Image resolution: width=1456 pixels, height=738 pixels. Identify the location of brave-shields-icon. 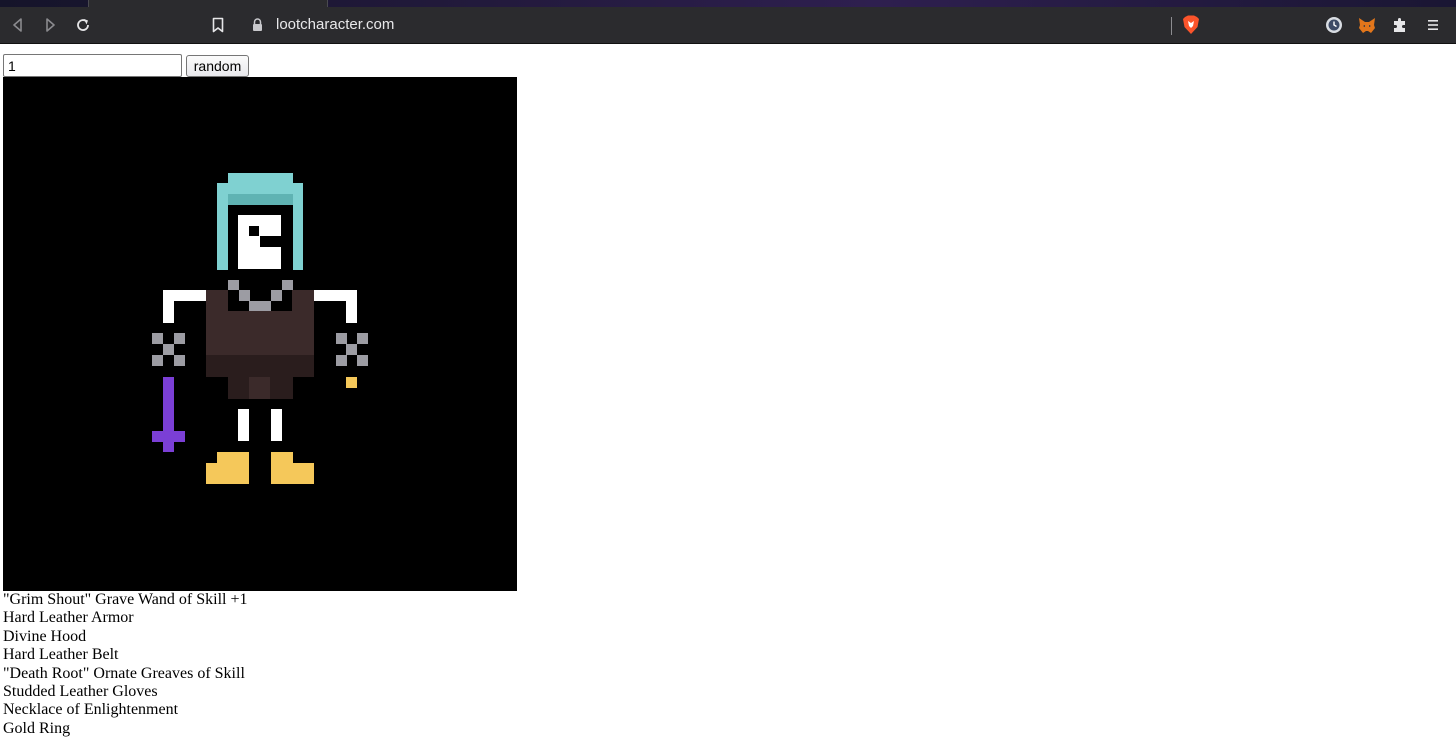
(1191, 24).